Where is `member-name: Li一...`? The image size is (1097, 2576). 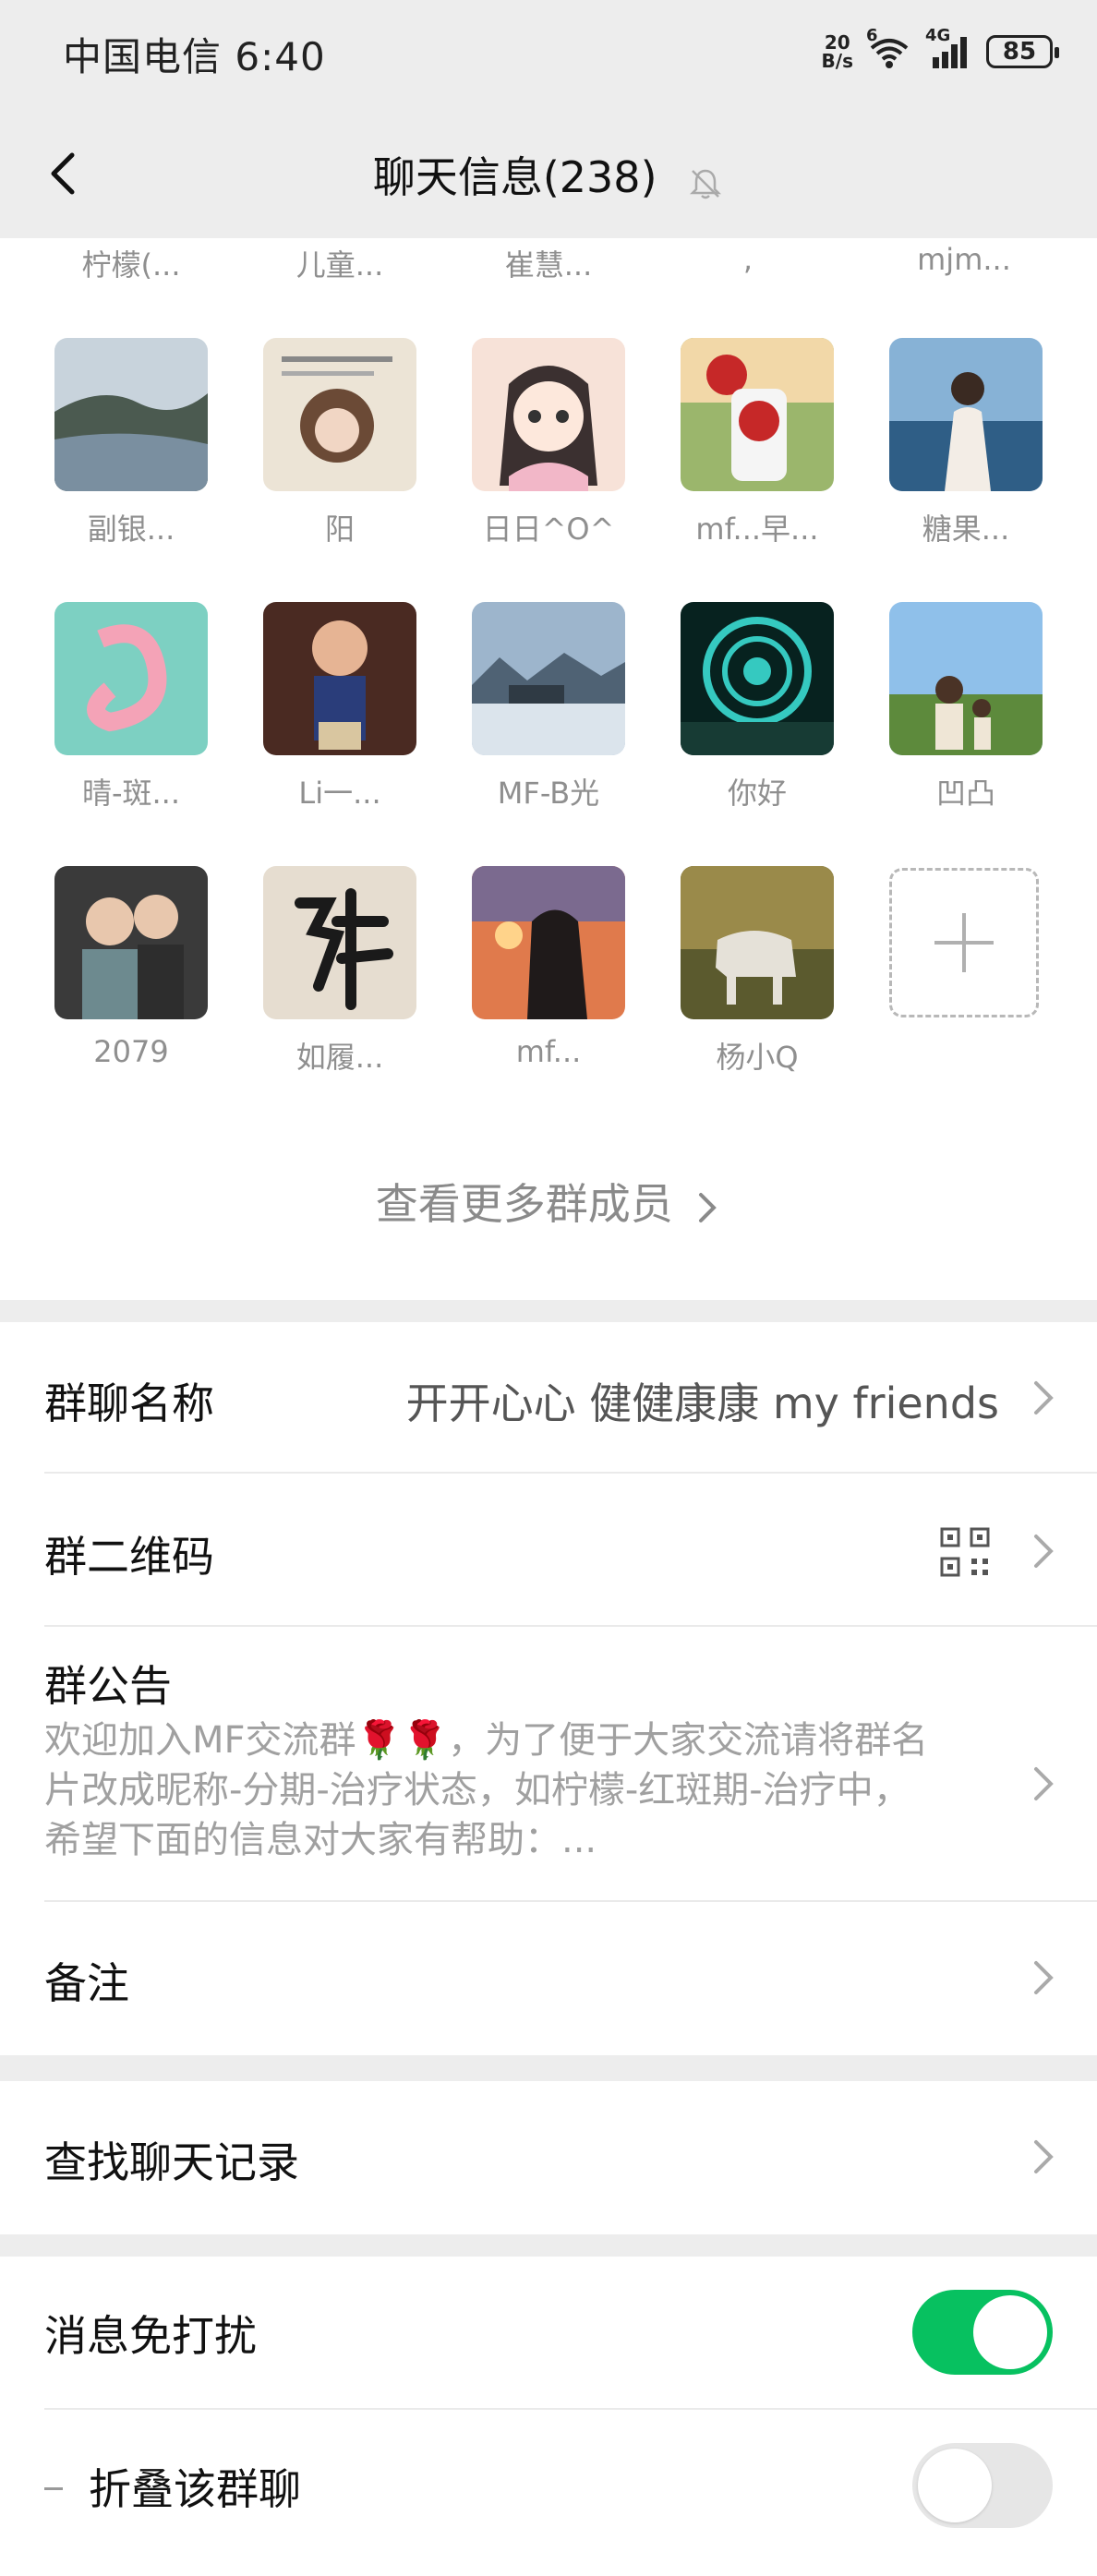
member-name: Li一... is located at coordinates (339, 791).